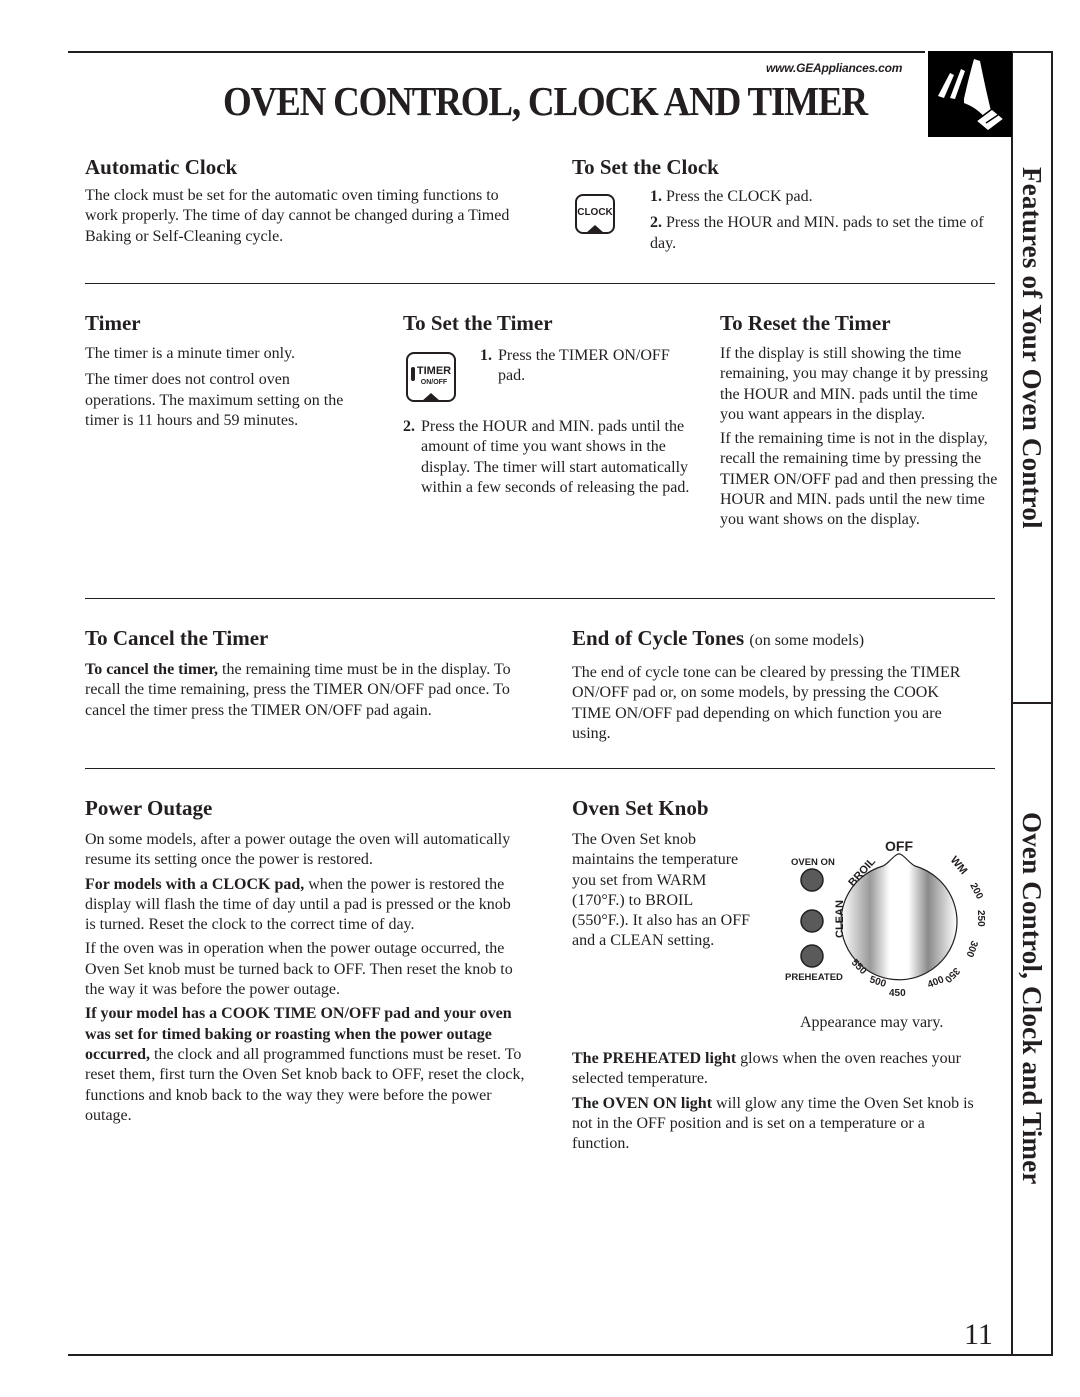  Describe the element at coordinates (980, 918) in the screenshot. I see `knob-label-250: 250` at that location.